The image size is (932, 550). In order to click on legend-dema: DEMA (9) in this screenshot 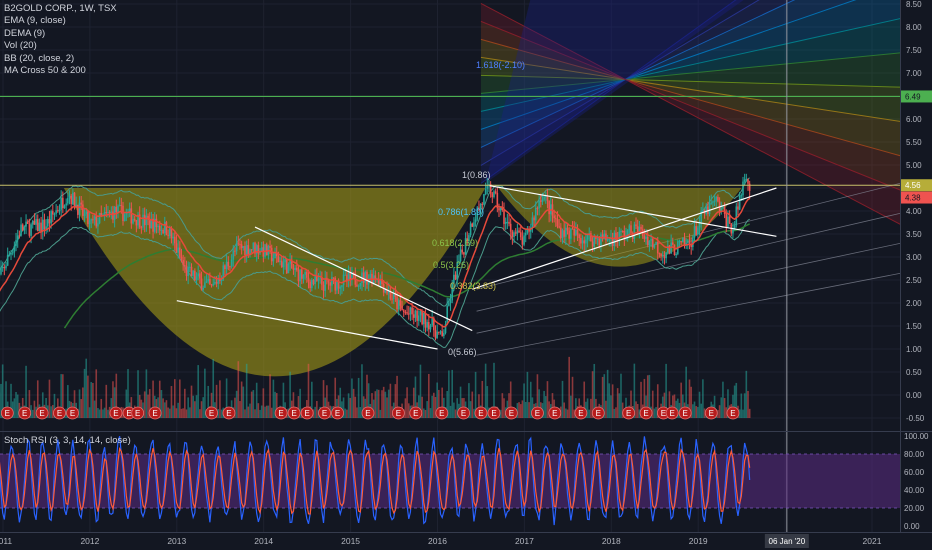, I will do `click(60, 34)`.